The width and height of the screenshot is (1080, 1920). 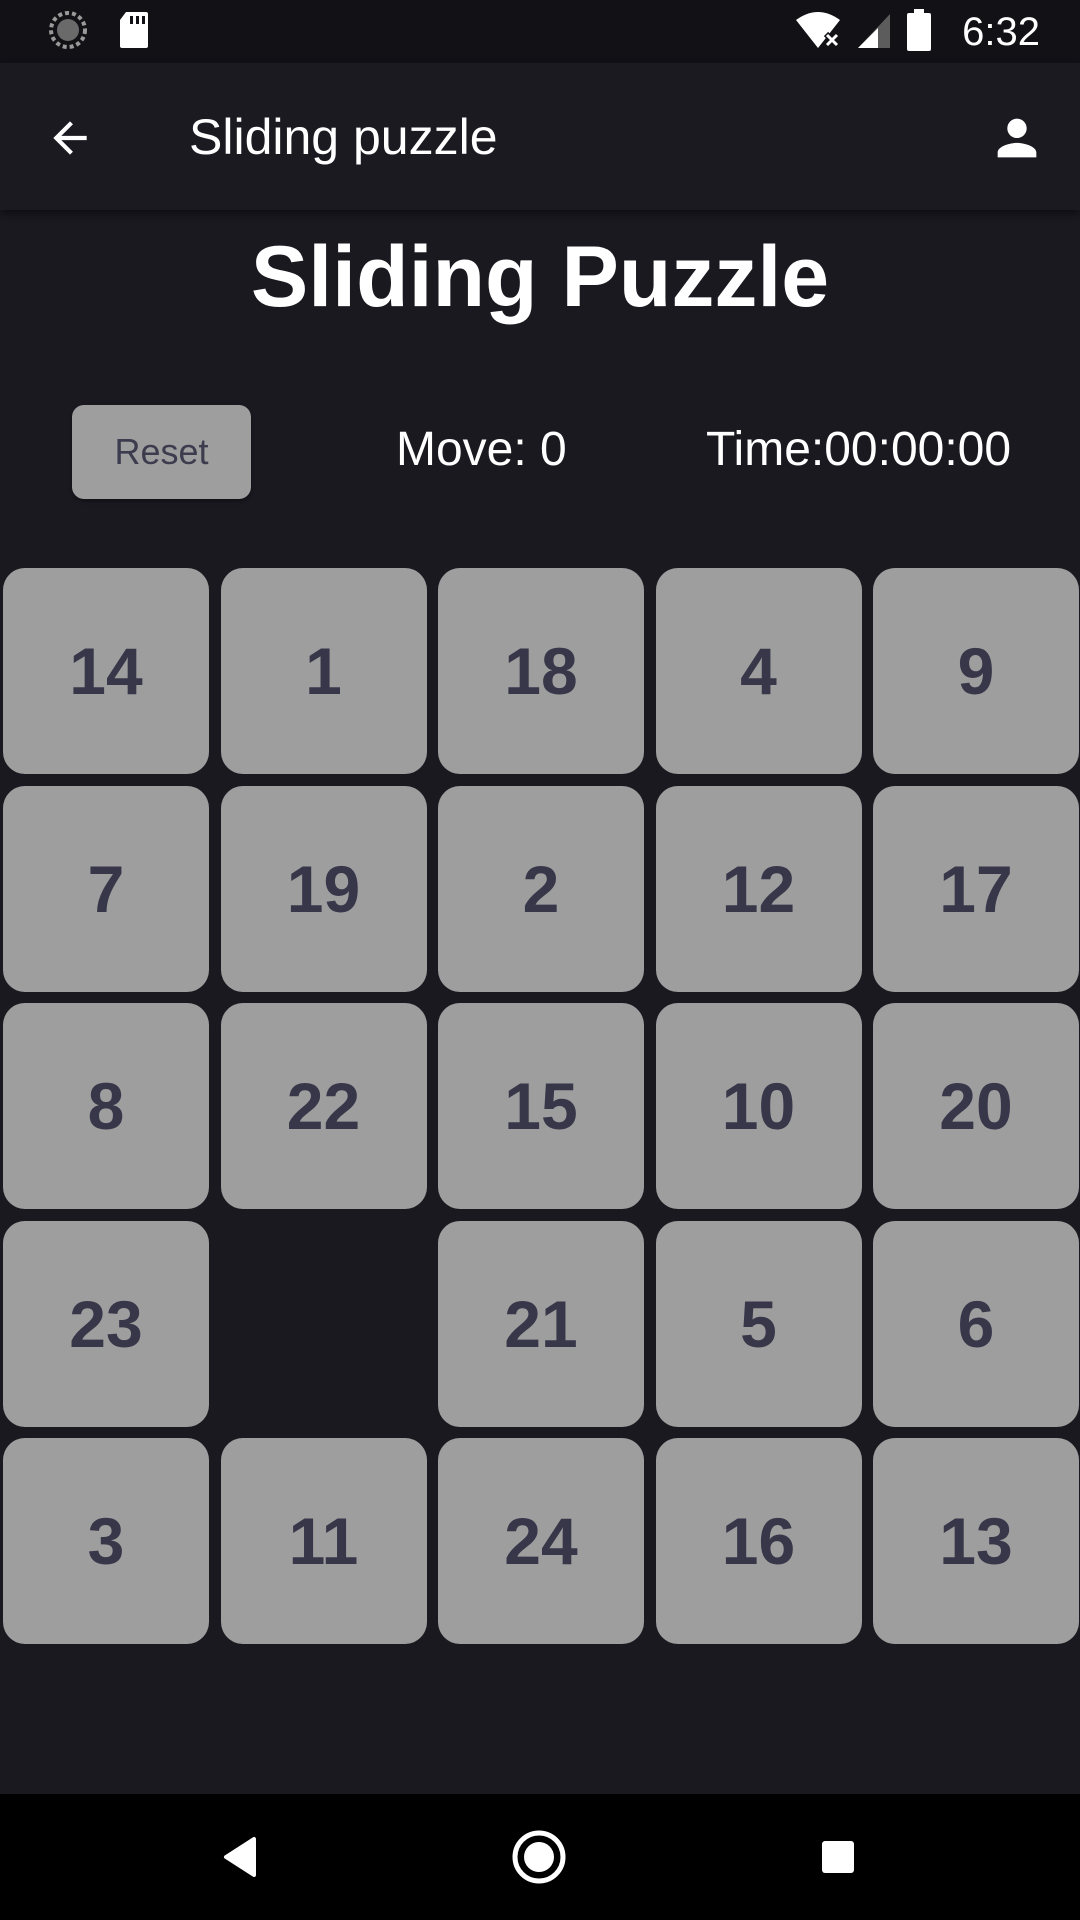 What do you see at coordinates (1001, 31) in the screenshot?
I see `status-time: 6:32` at bounding box center [1001, 31].